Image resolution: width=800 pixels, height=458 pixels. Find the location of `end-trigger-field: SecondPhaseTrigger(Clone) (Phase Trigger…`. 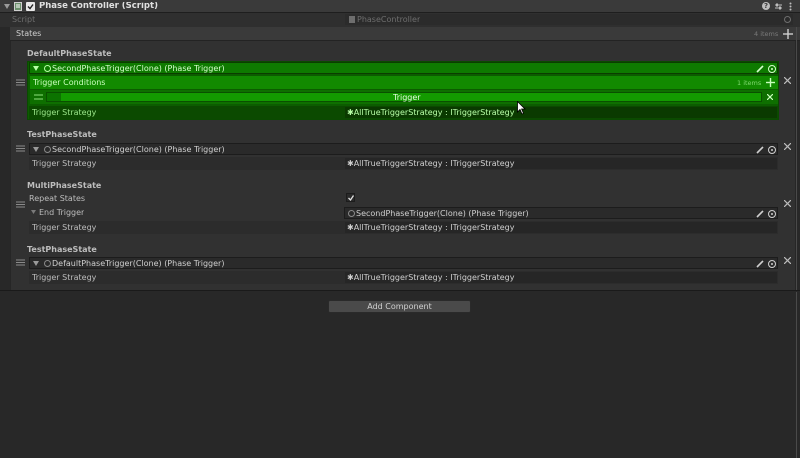

end-trigger-field: SecondPhaseTrigger(Clone) (Phase Trigger… is located at coordinates (561, 213).